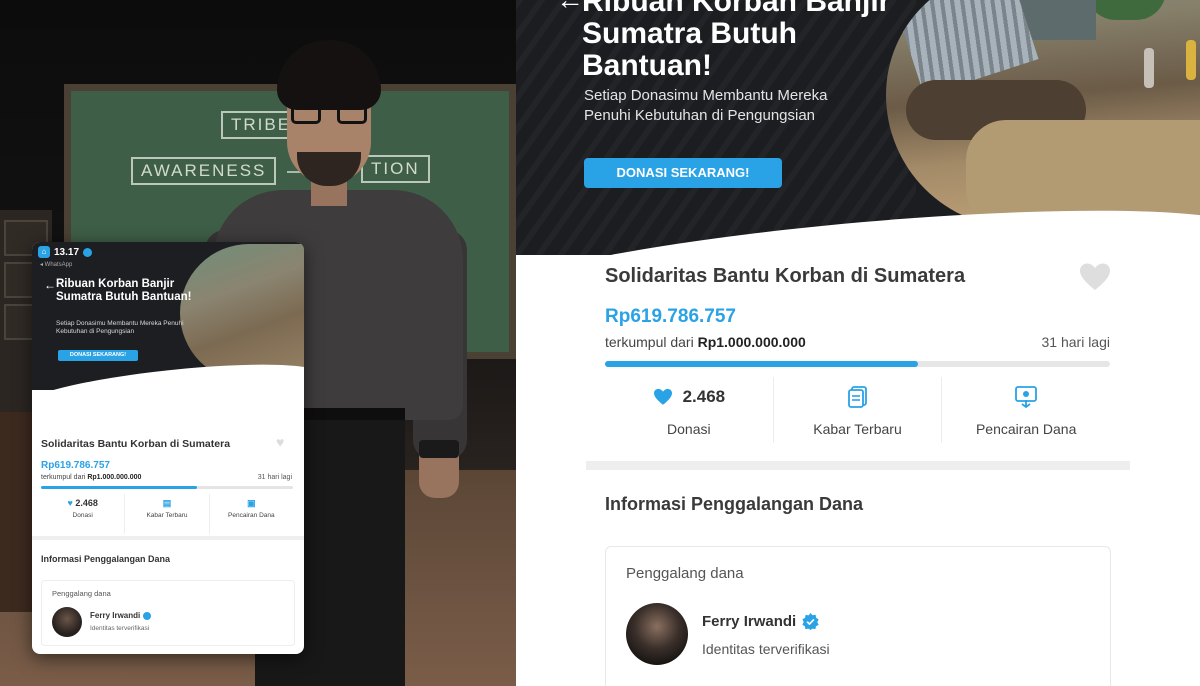 The image size is (1200, 686). I want to click on stat-pencairan-dana: ▣ Pencairan Dana, so click(251, 514).